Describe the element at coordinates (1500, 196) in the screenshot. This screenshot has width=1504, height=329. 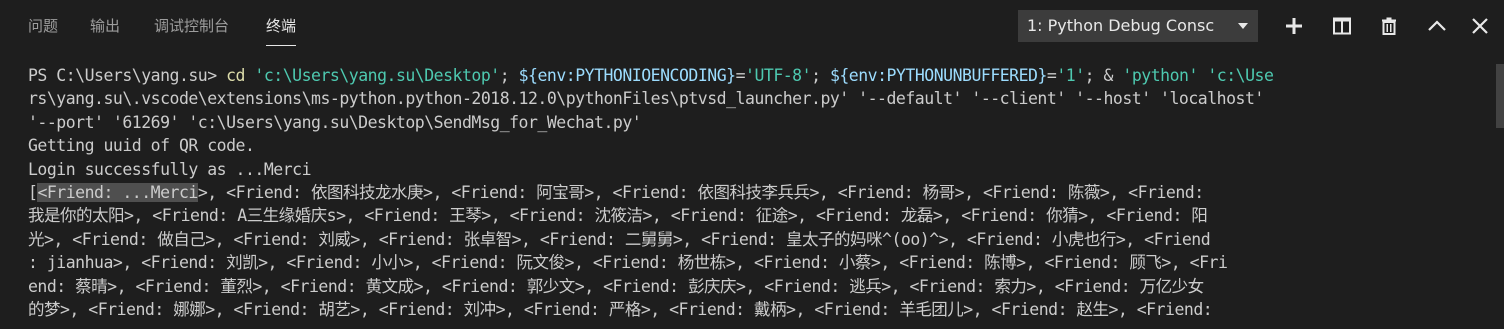
I see `terminal-scrollbar` at that location.